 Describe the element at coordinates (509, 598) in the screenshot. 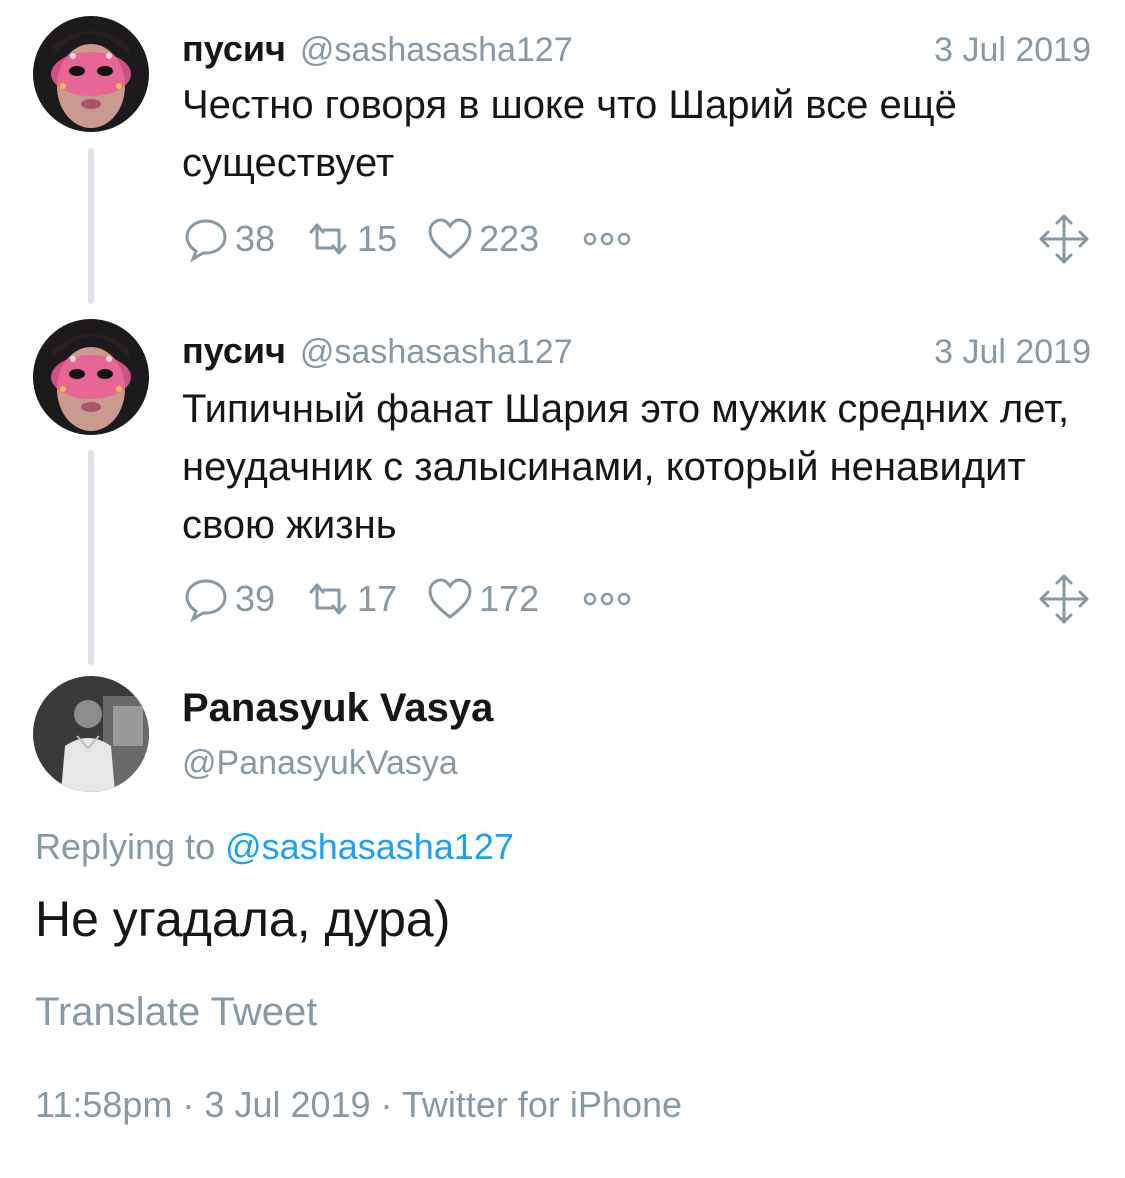

I see `like-count: 172` at that location.